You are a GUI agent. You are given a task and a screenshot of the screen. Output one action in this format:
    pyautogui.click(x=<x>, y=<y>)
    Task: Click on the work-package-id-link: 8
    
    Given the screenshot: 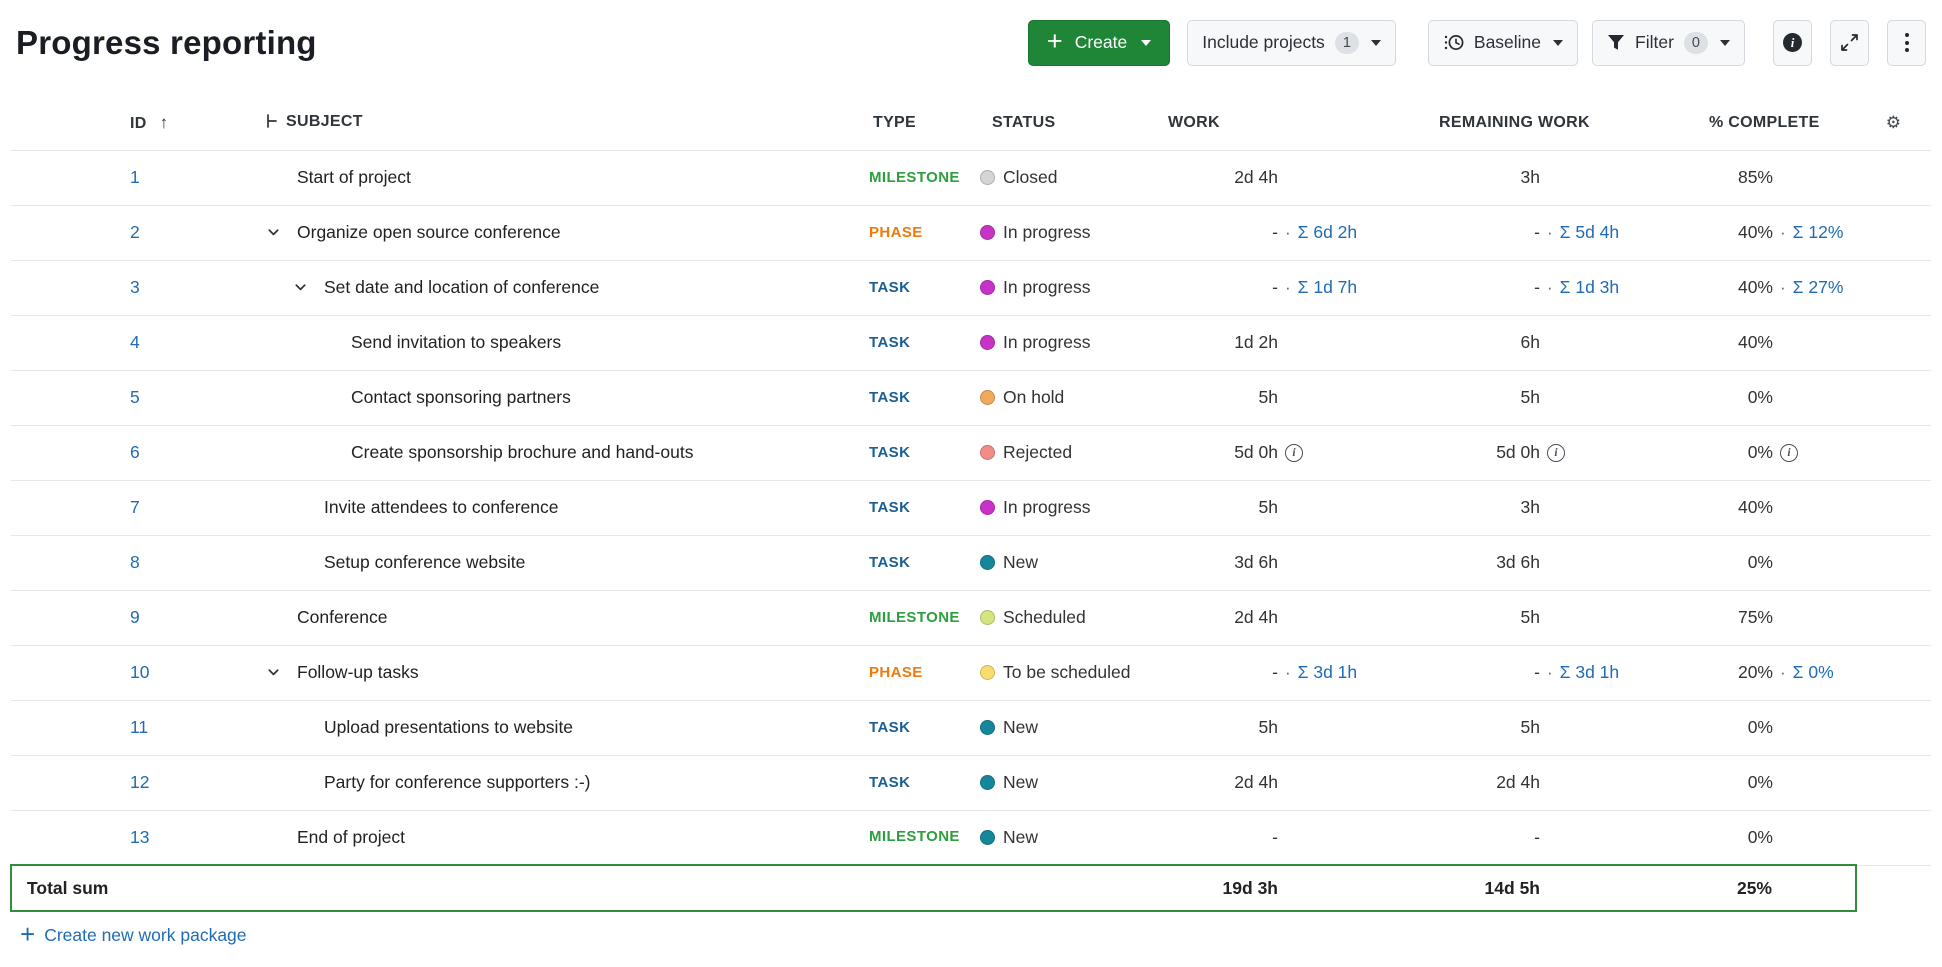 What is the action you would take?
    pyautogui.click(x=135, y=562)
    